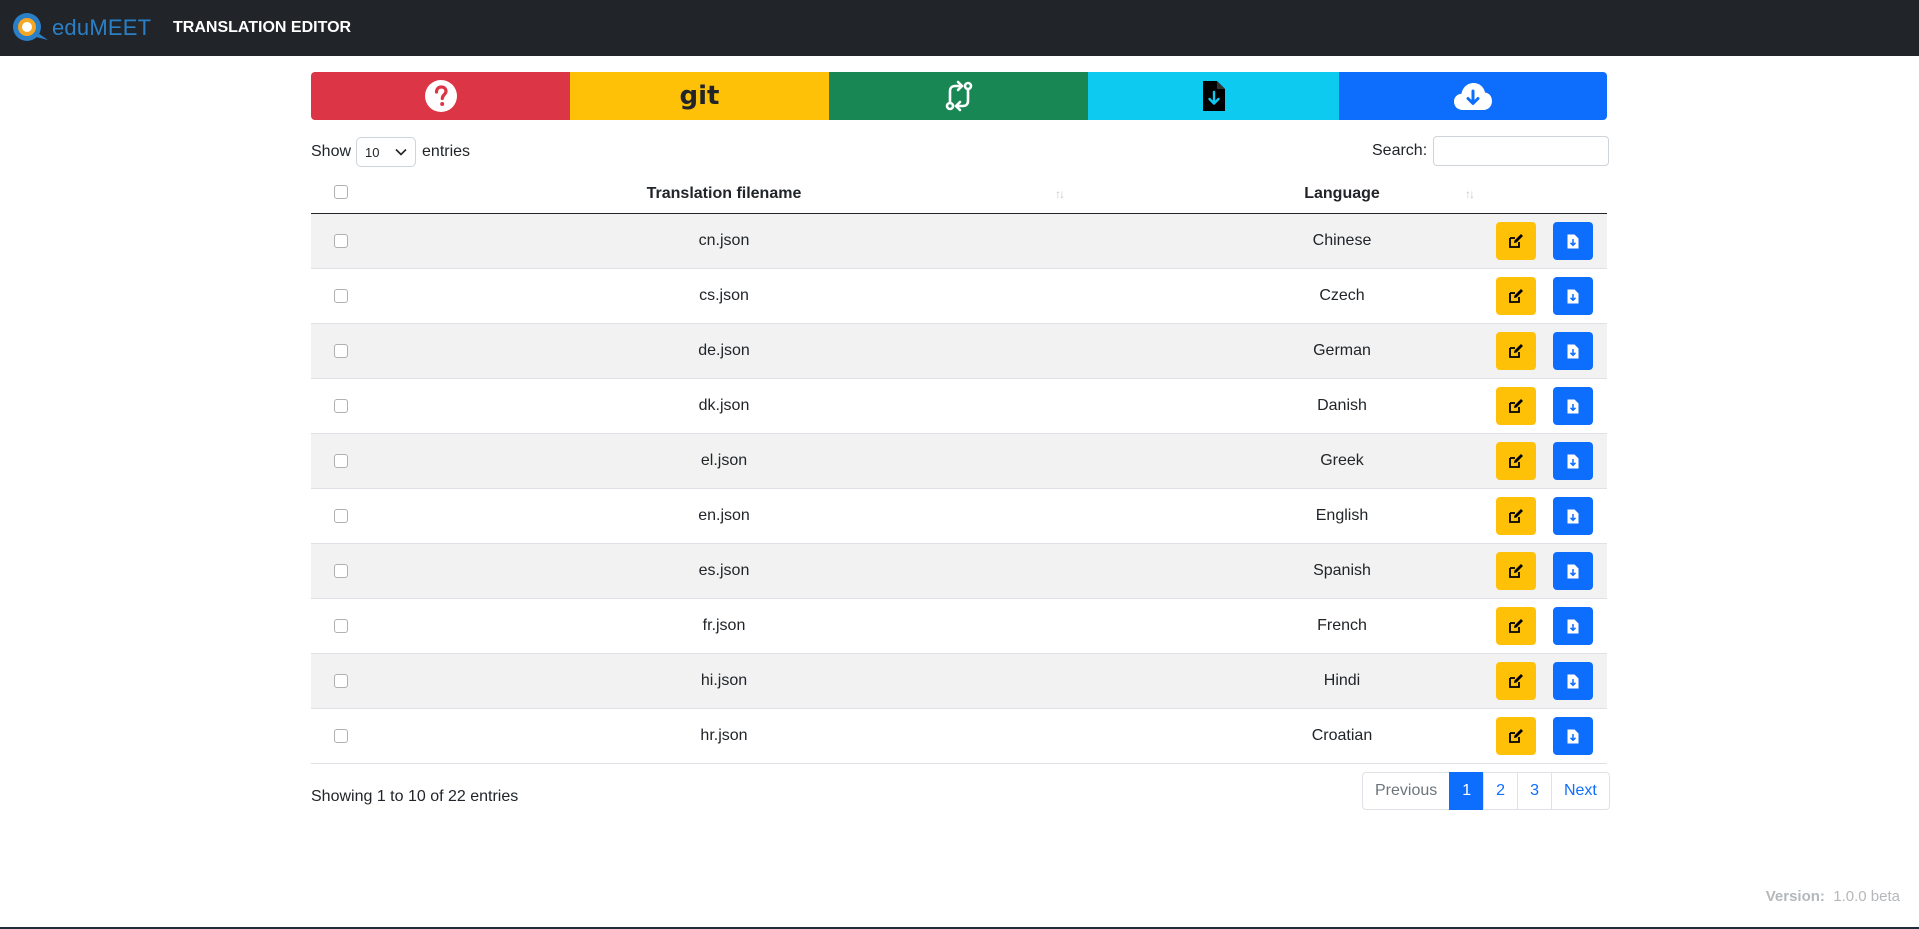 The width and height of the screenshot is (1919, 929). What do you see at coordinates (959, 406) in the screenshot?
I see `table-row: dk.json Danish` at bounding box center [959, 406].